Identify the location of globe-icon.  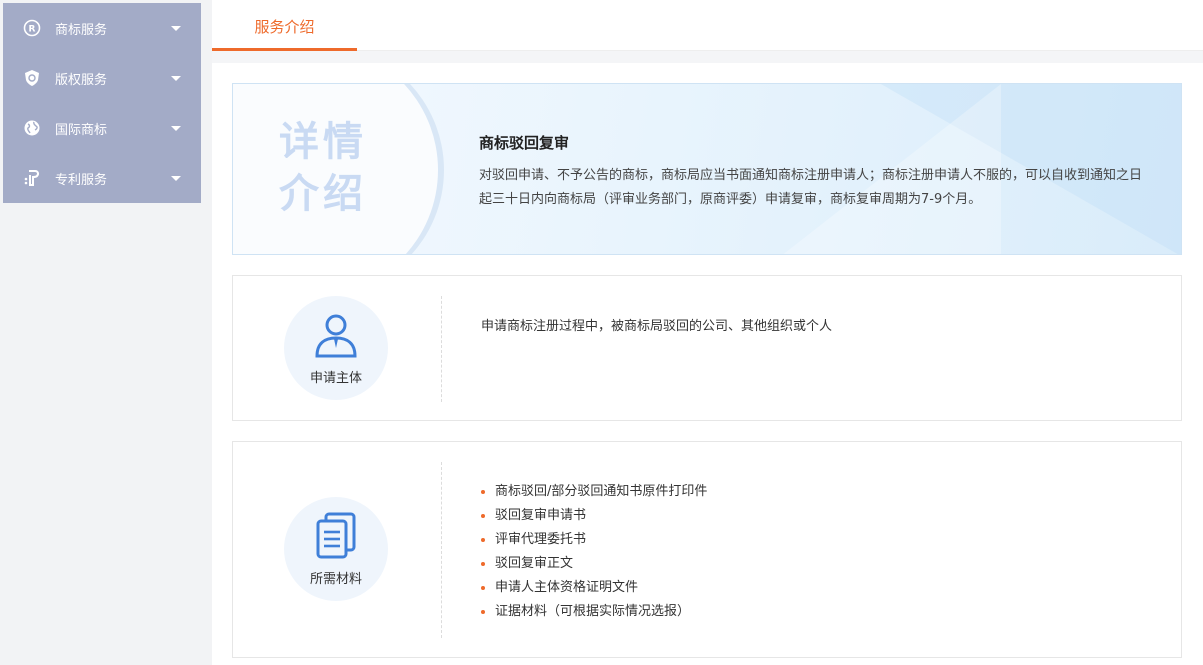
(32, 128).